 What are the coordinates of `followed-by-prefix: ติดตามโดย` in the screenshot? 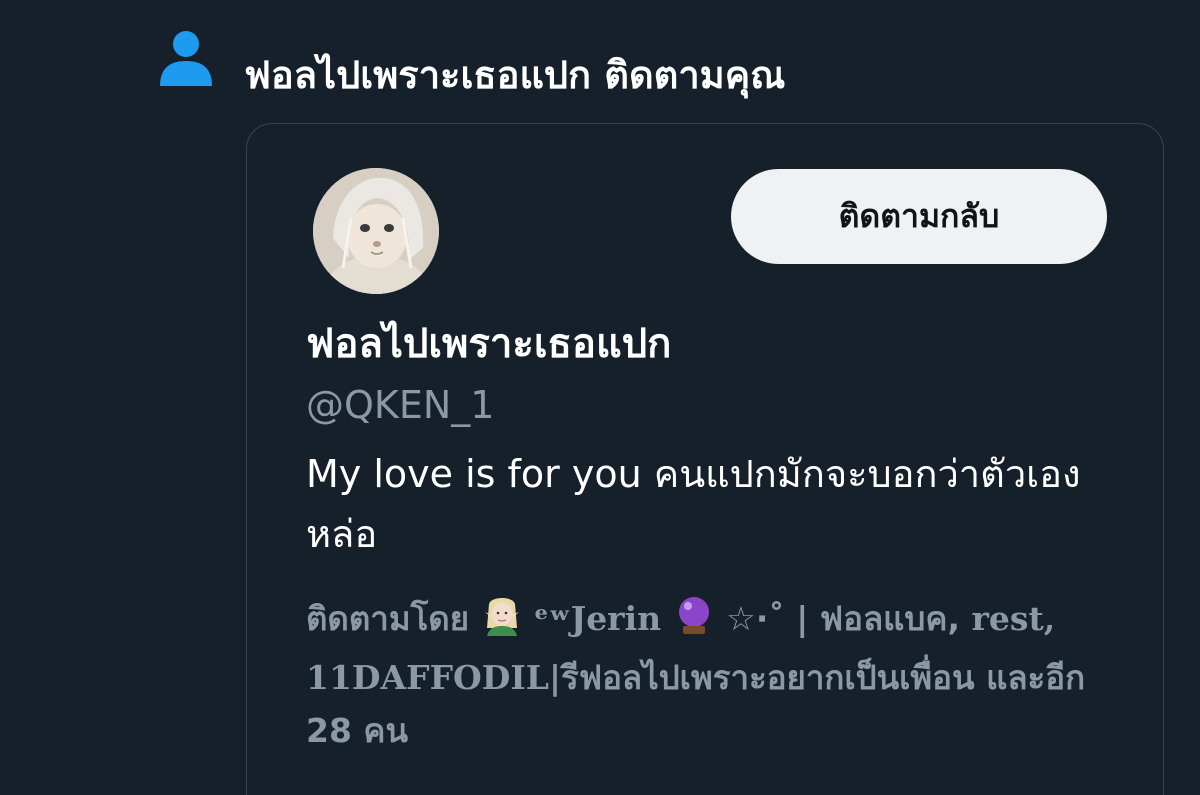 It's located at (388, 618).